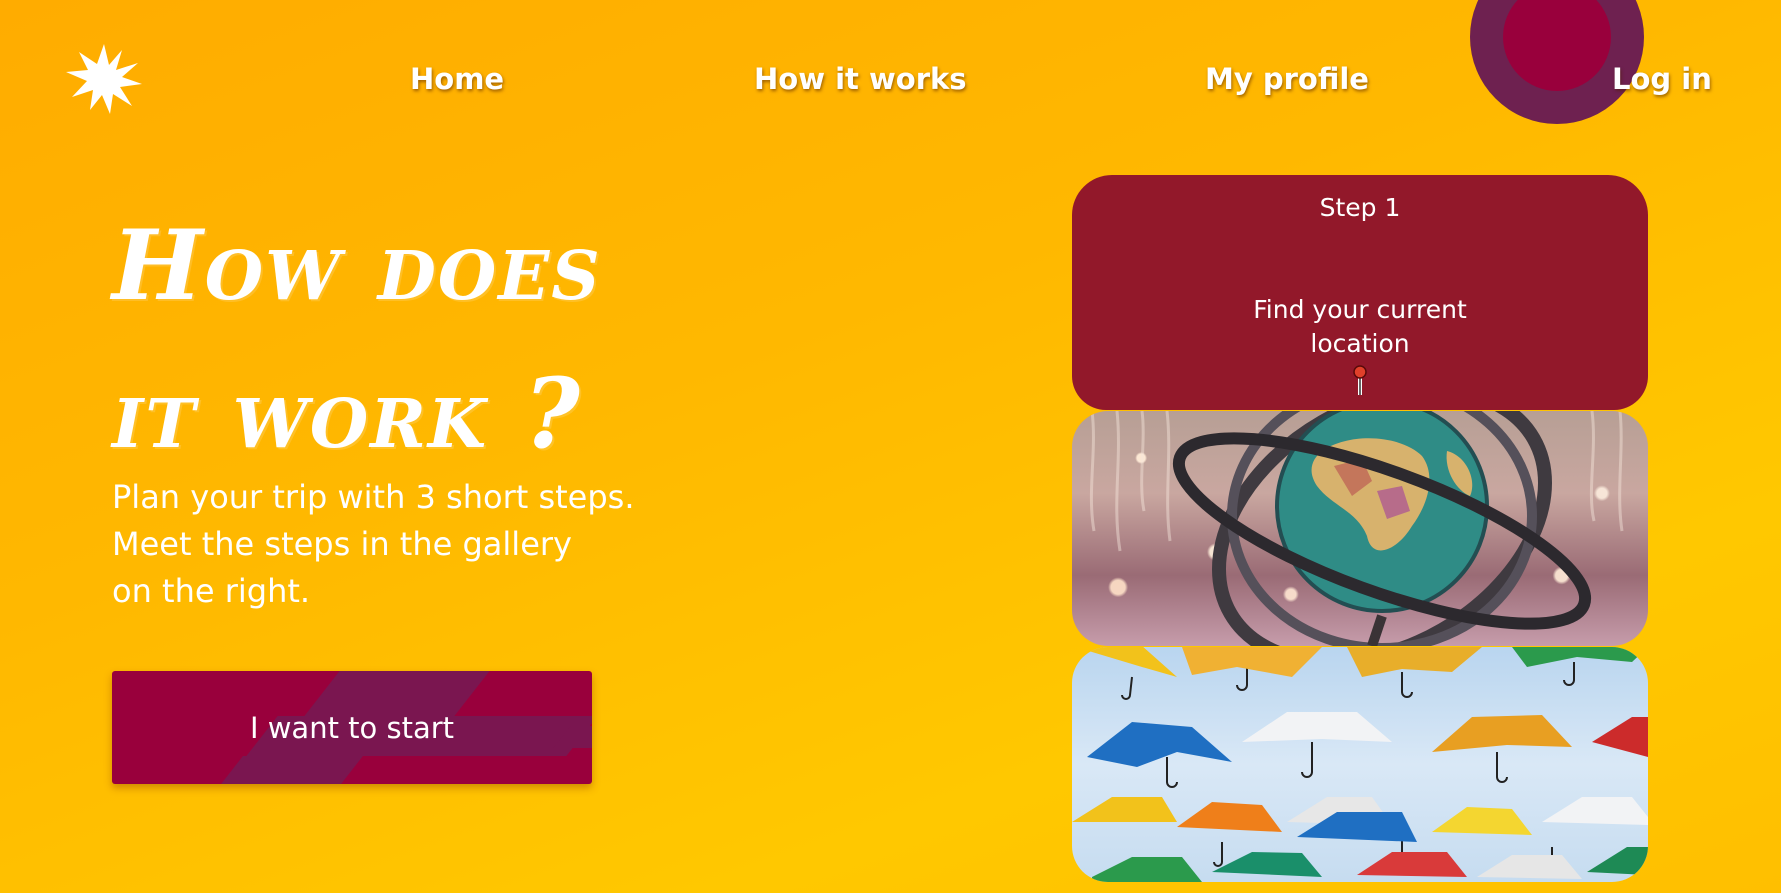 The width and height of the screenshot is (1781, 893). Describe the element at coordinates (1360, 380) in the screenshot. I see `map-pin-icon` at that location.